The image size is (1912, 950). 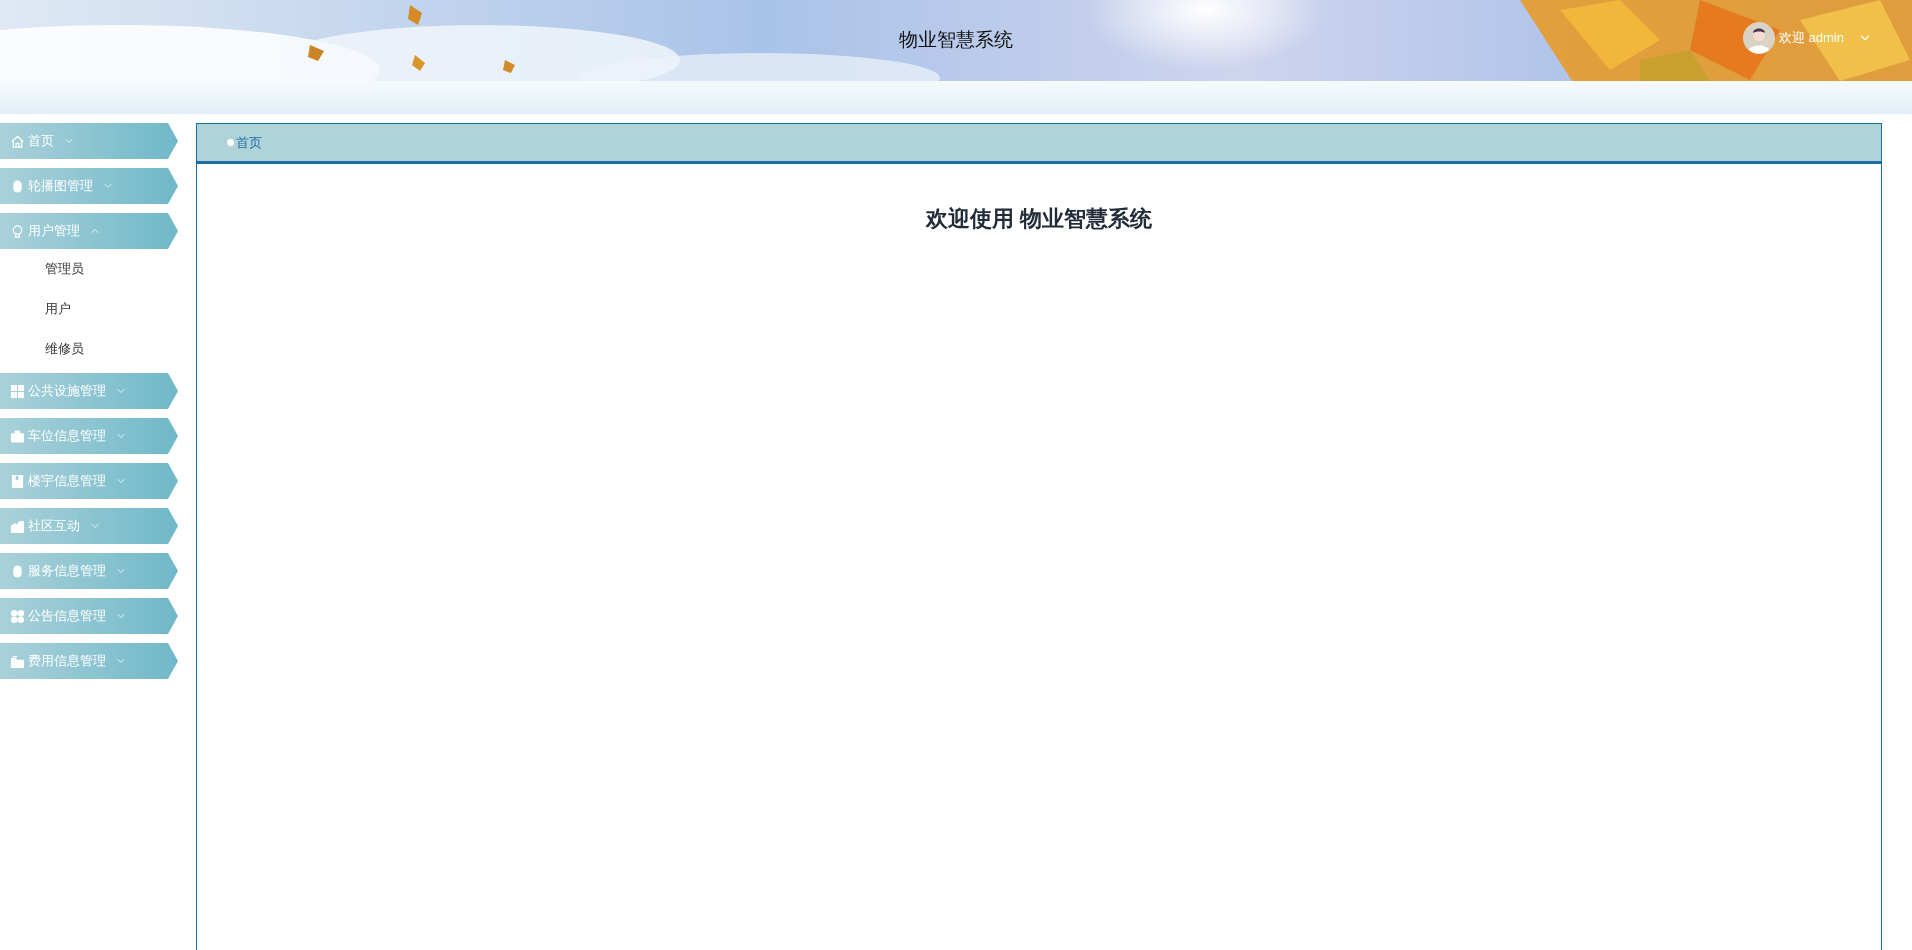 I want to click on briefcase-icon, so click(x=17, y=436).